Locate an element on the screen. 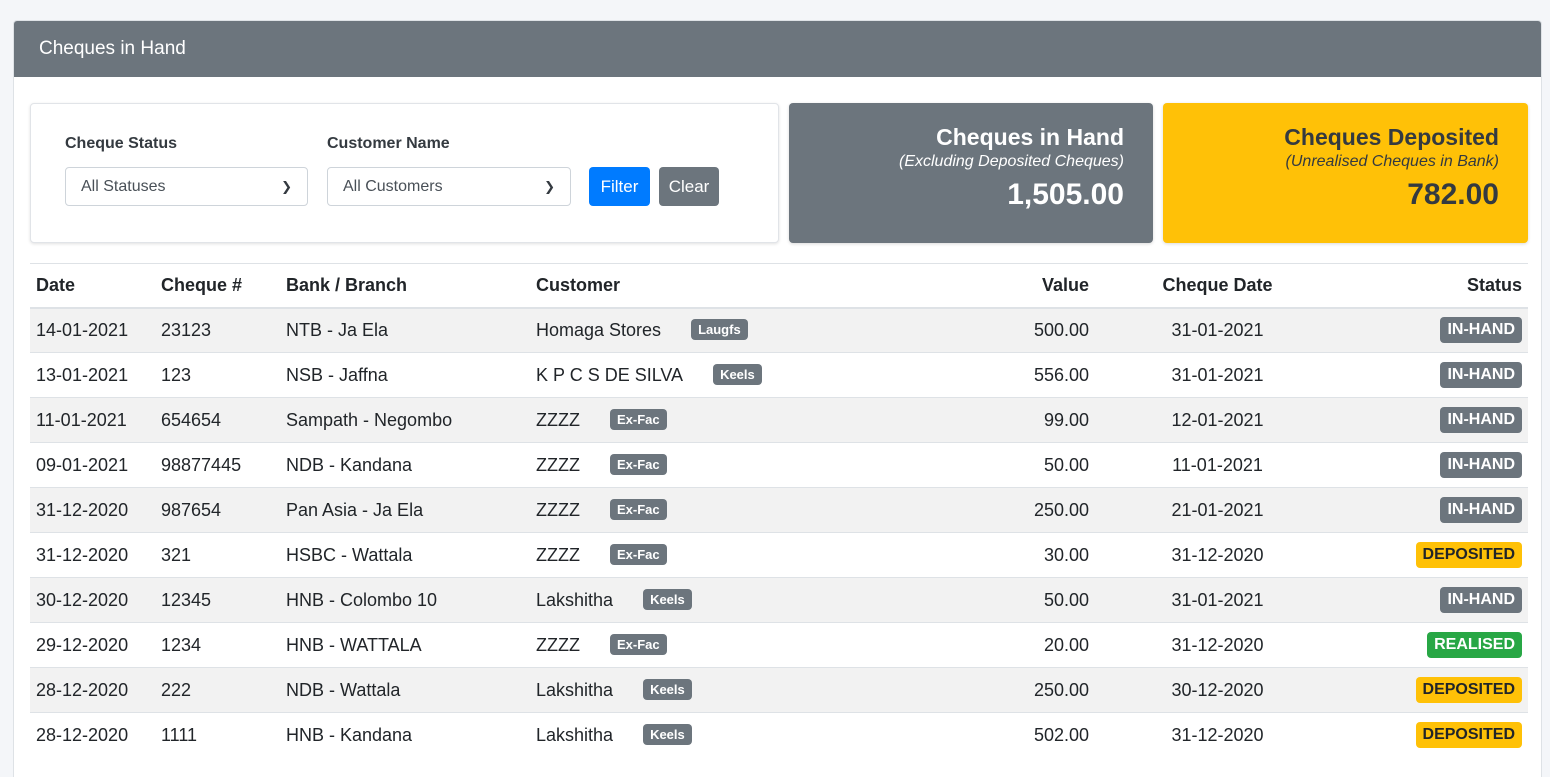 Image resolution: width=1550 pixels, height=777 pixels. cell-date: 28-12-2020 is located at coordinates (92, 735).